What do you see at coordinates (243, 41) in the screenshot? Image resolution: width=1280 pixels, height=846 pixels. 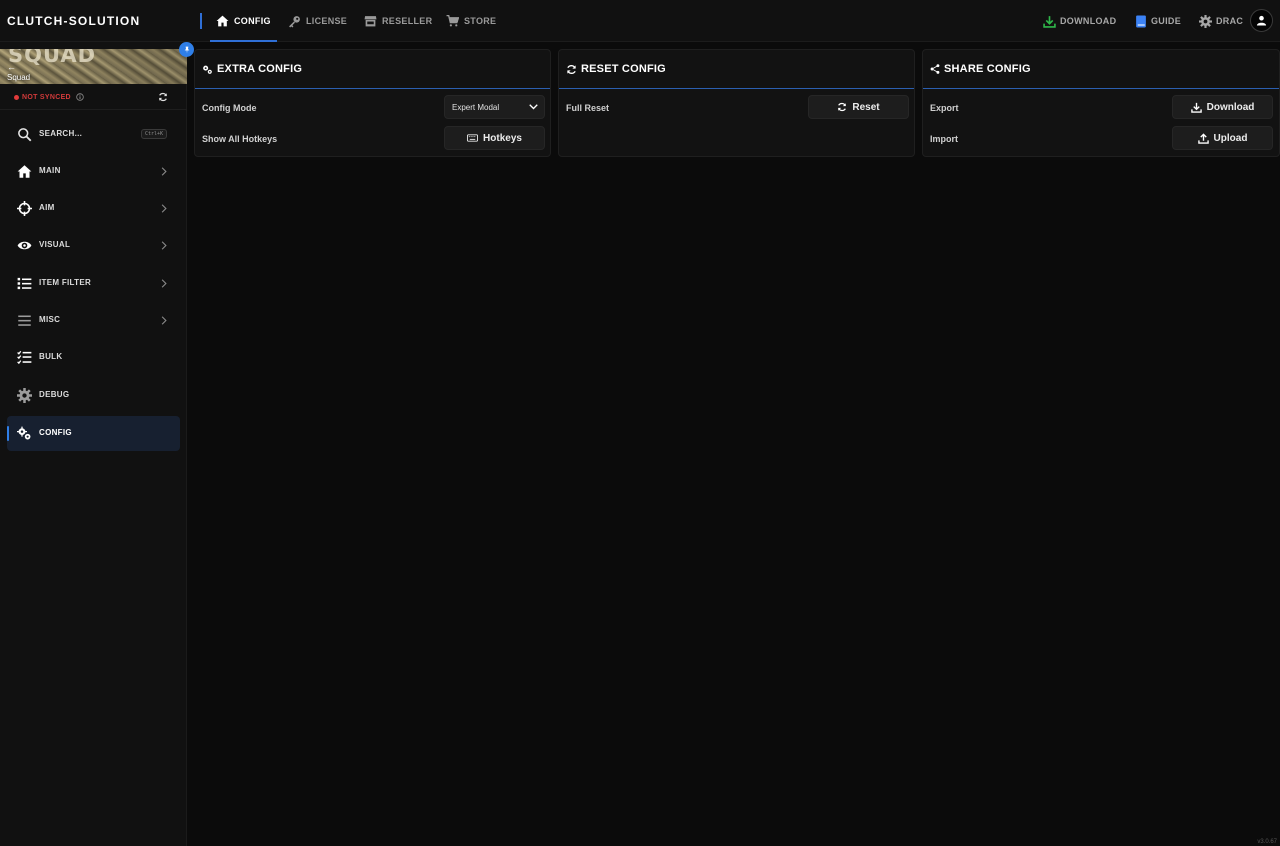 I see `active-tab-indicator` at bounding box center [243, 41].